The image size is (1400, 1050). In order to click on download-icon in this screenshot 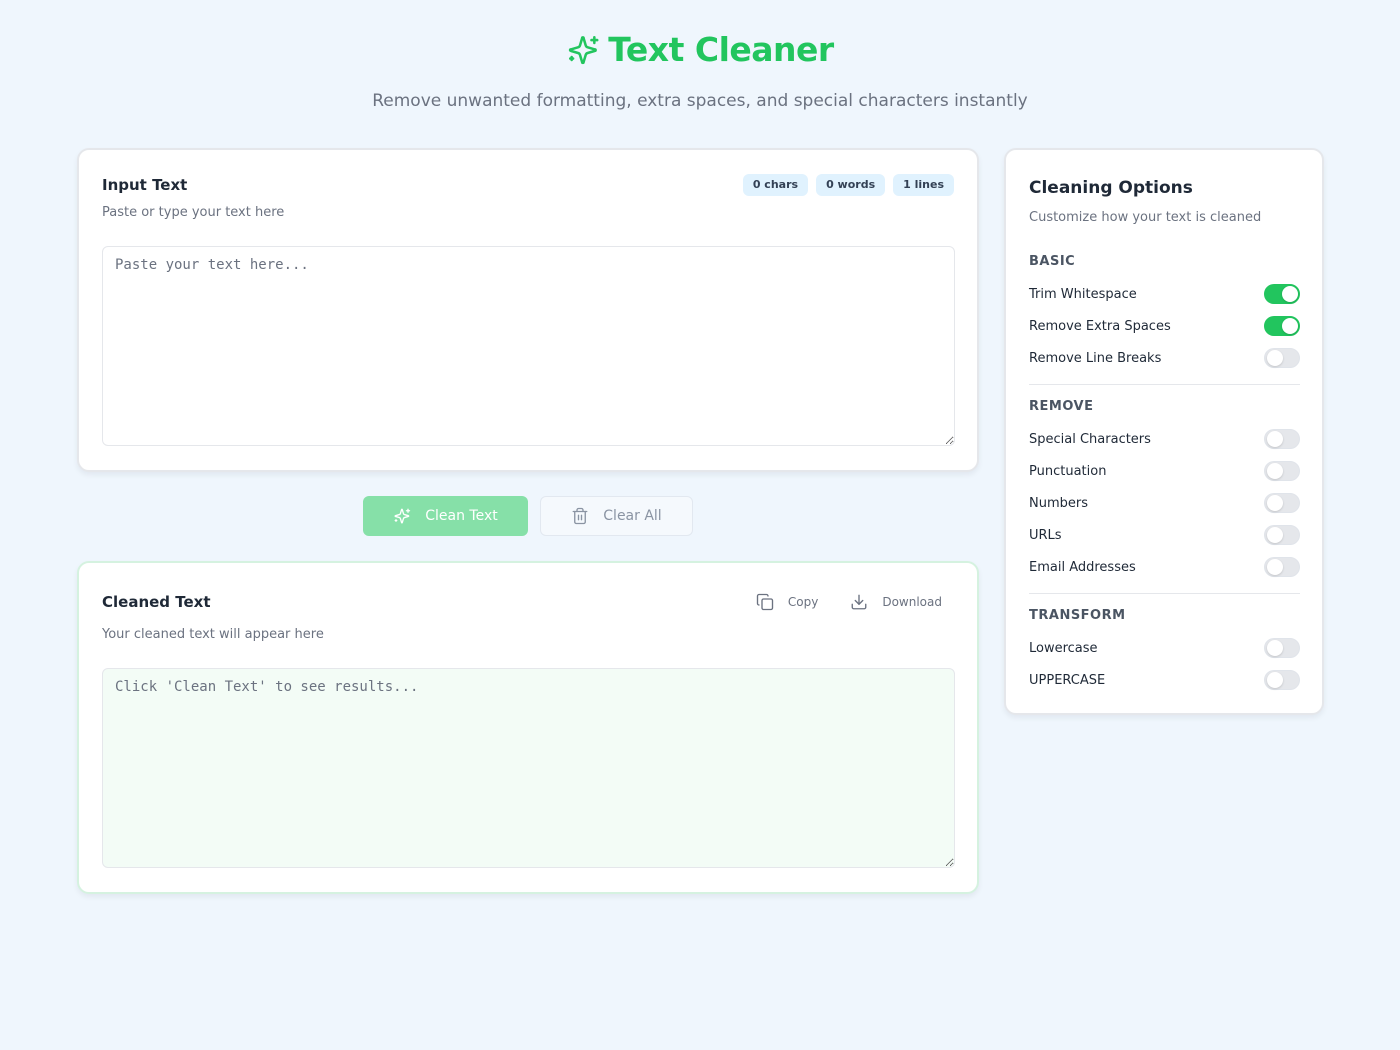, I will do `click(859, 602)`.